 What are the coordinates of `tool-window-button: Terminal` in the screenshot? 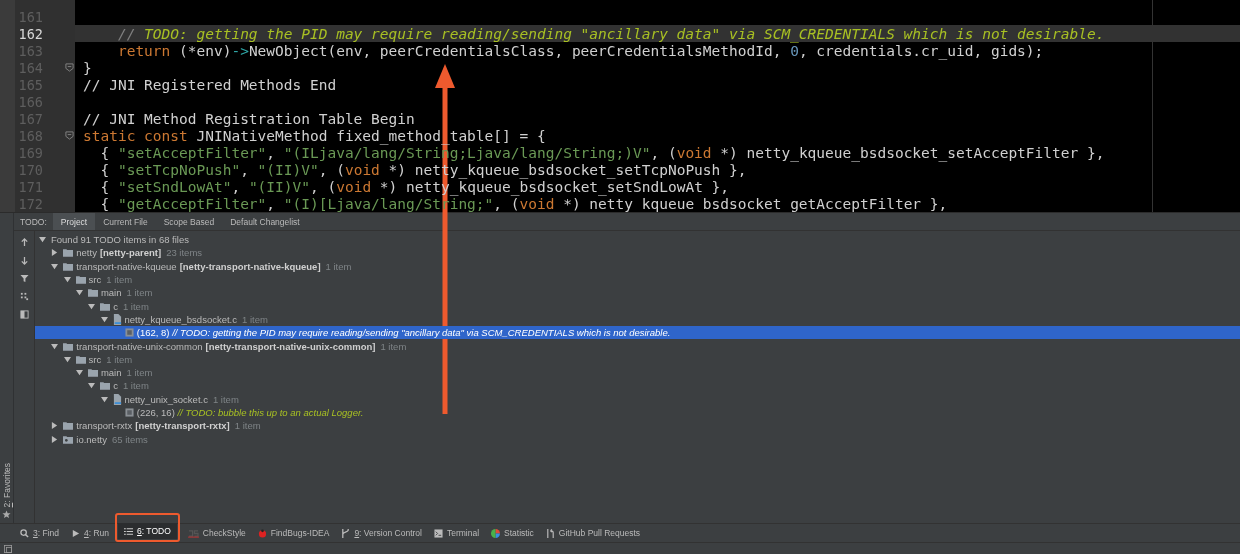 It's located at (456, 533).